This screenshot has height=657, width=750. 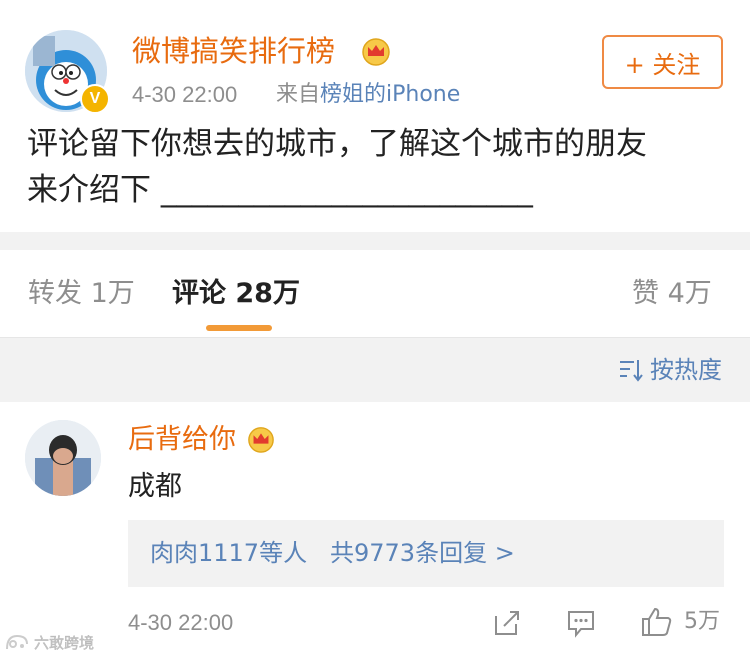 What do you see at coordinates (375, 241) in the screenshot?
I see `section-separator` at bounding box center [375, 241].